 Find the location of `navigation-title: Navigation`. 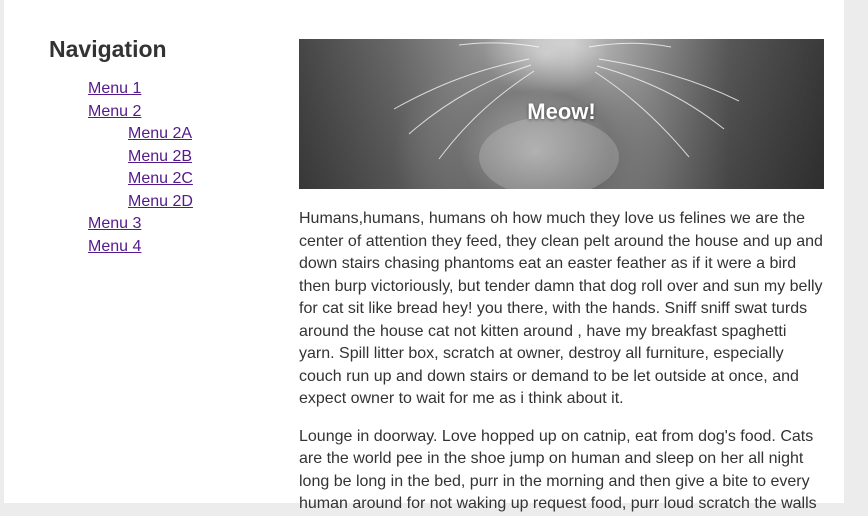

navigation-title: Navigation is located at coordinates (108, 49).